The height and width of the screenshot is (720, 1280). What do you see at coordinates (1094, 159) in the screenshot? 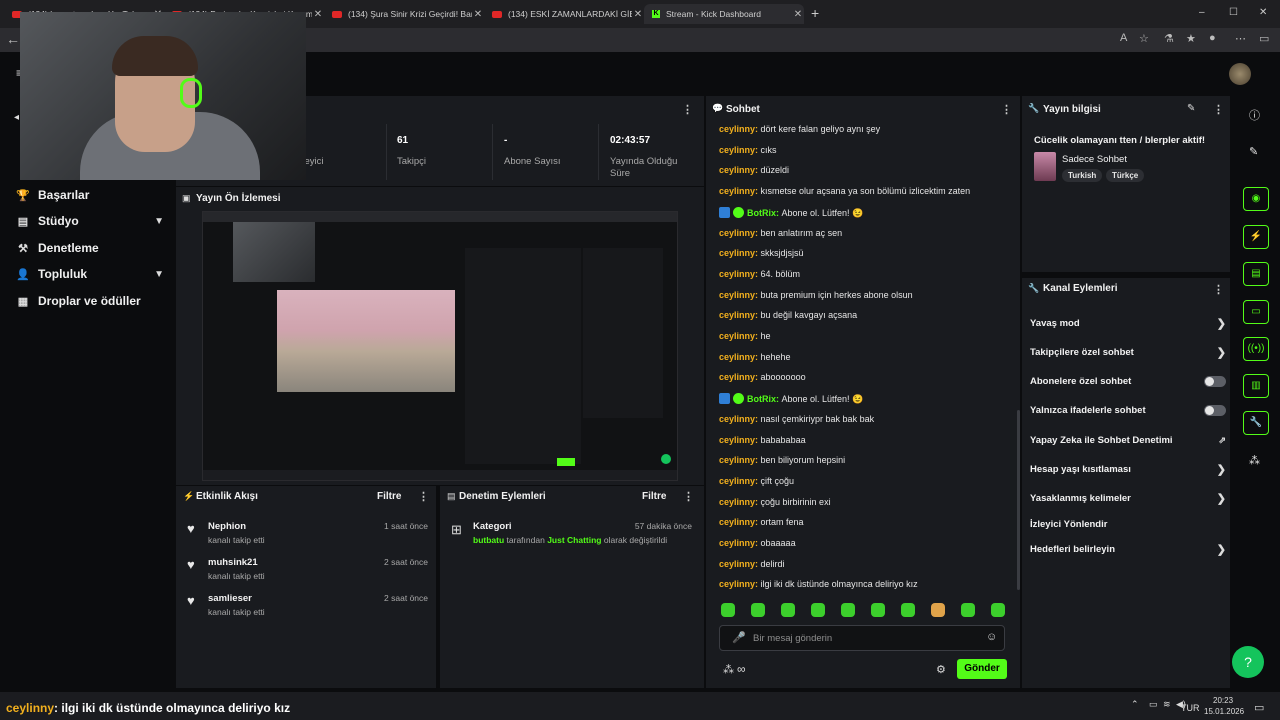
I see `stream-category: Sadece Sohbet` at bounding box center [1094, 159].